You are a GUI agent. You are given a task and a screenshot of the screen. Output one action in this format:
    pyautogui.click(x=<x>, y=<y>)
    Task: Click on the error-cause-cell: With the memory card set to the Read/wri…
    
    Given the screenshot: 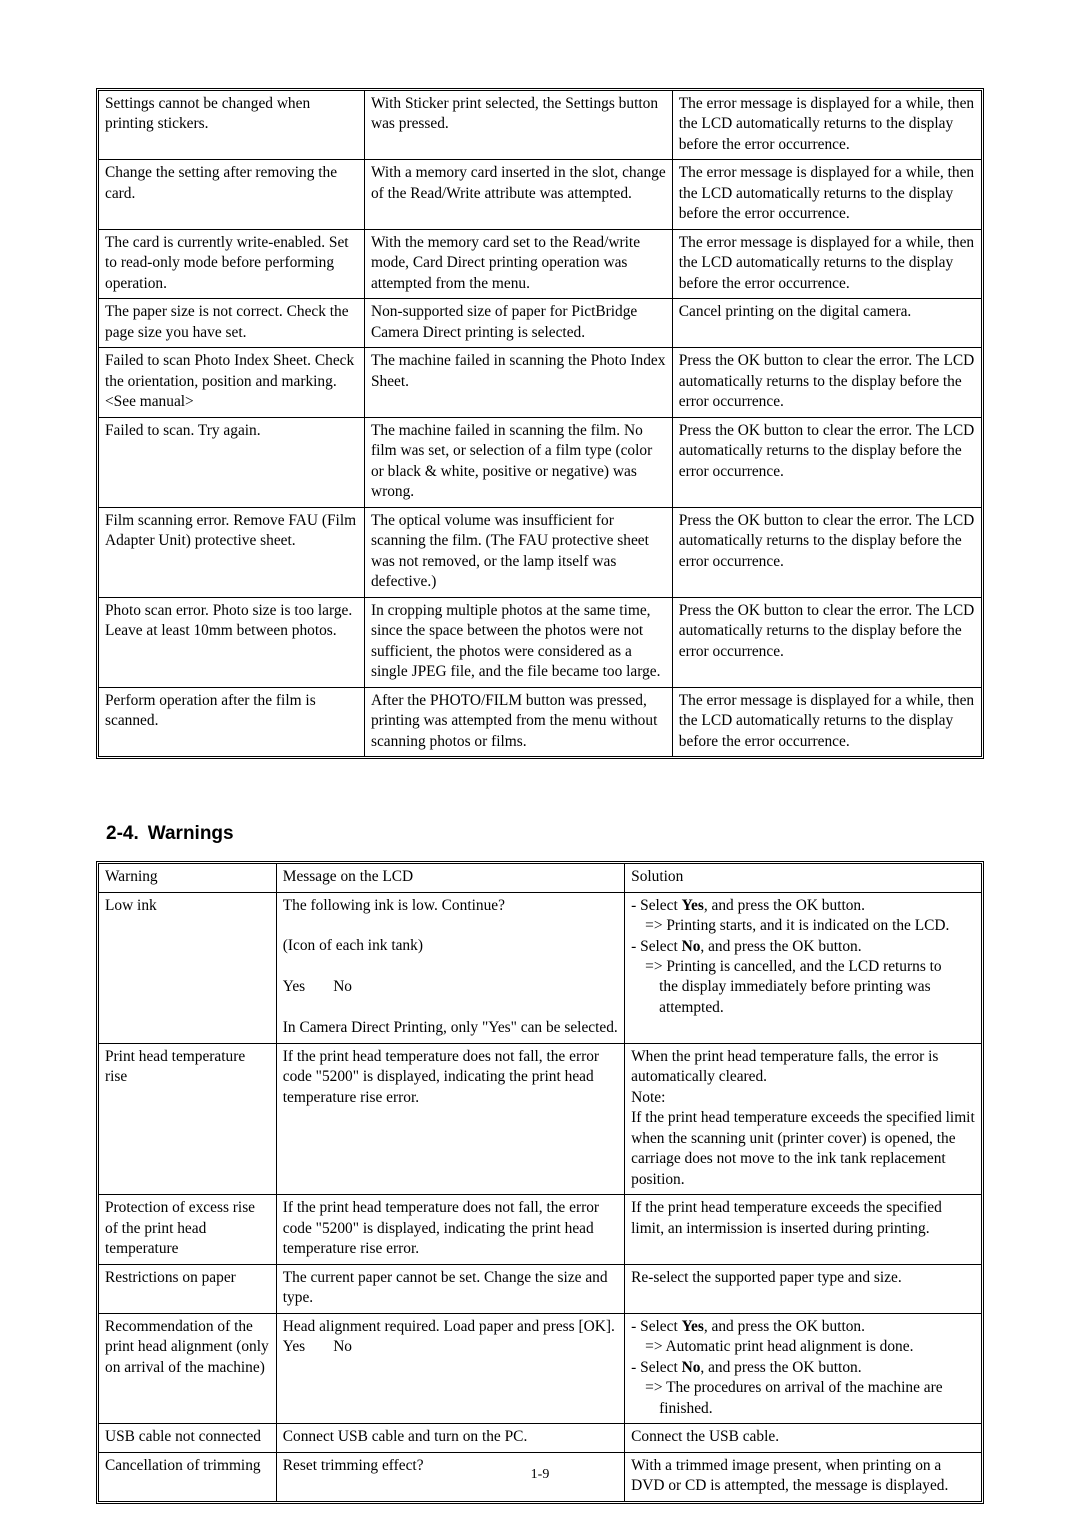 What is the action you would take?
    pyautogui.click(x=518, y=264)
    